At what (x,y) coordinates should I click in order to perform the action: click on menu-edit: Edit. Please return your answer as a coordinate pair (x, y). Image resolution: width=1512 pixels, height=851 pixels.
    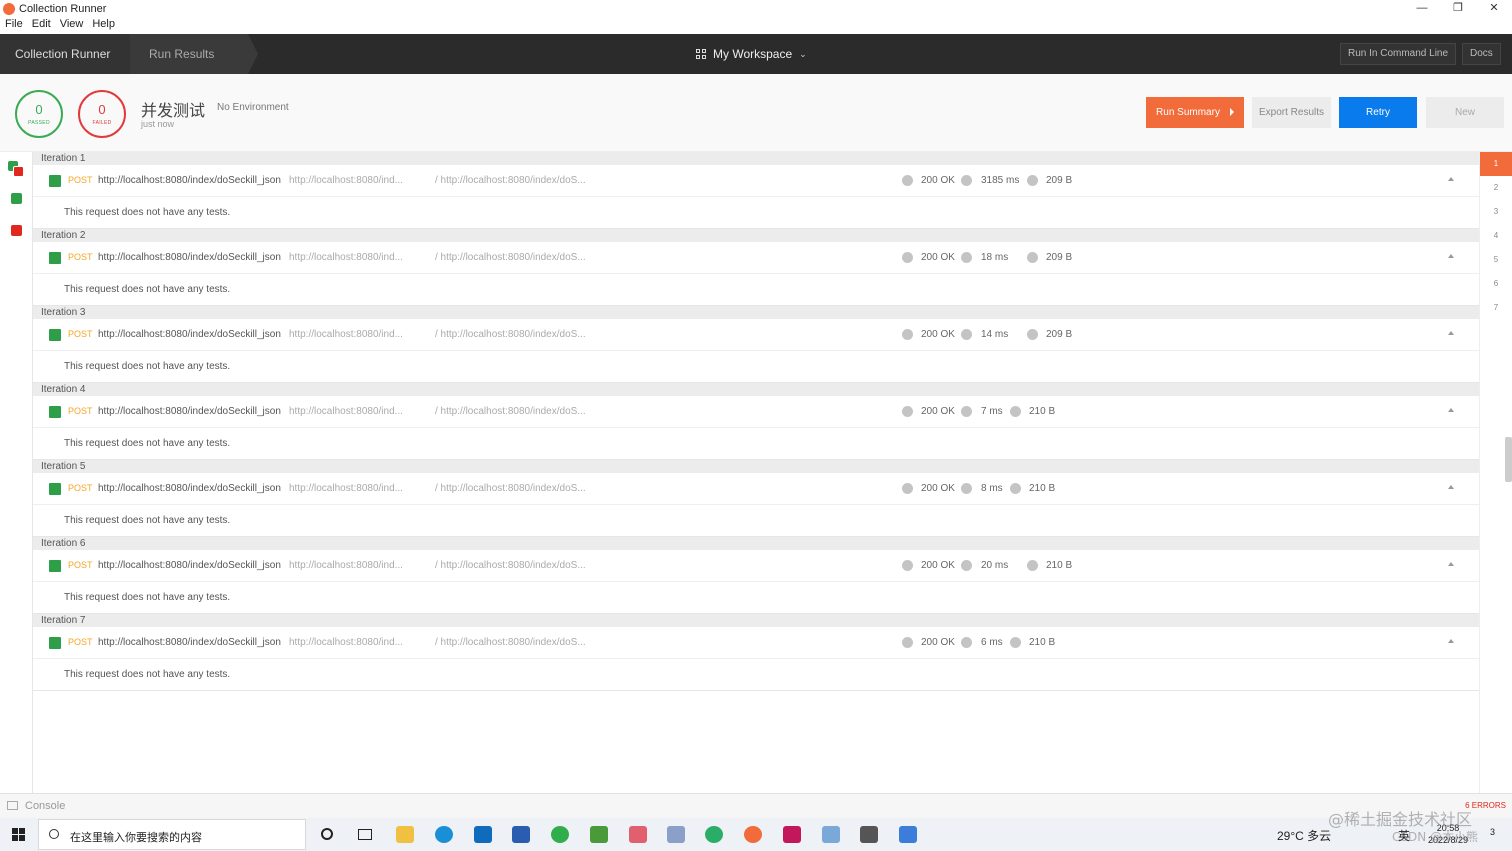
    Looking at the image, I should click on (41, 26).